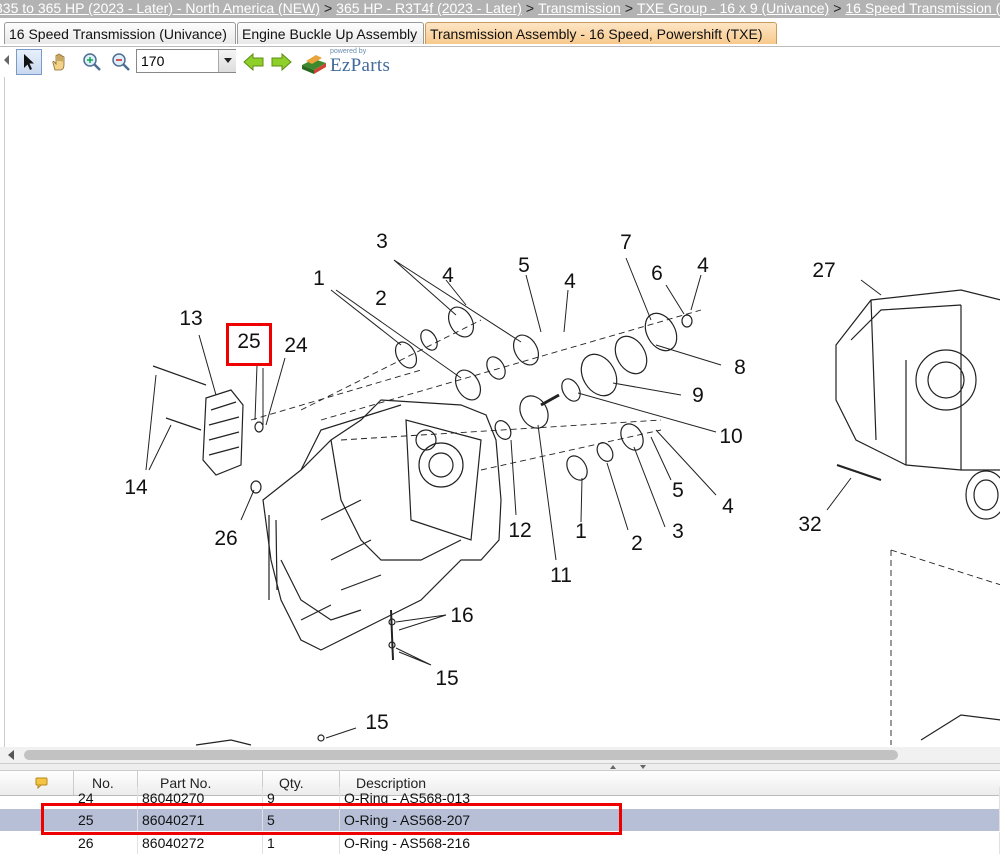 This screenshot has height=860, width=1000. I want to click on pan-tool-button, so click(59, 62).